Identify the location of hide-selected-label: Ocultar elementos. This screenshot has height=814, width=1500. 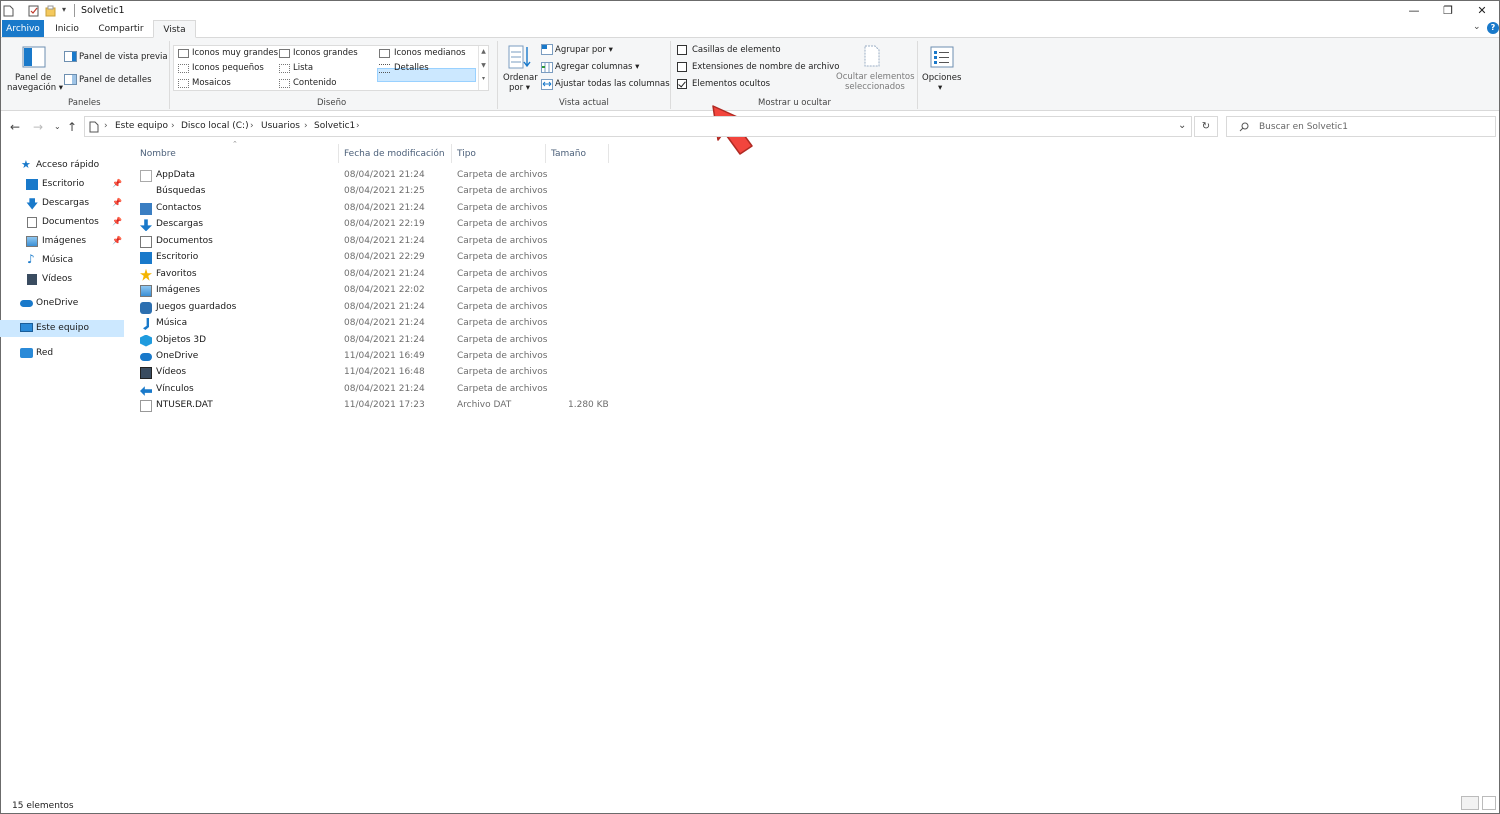
(875, 77).